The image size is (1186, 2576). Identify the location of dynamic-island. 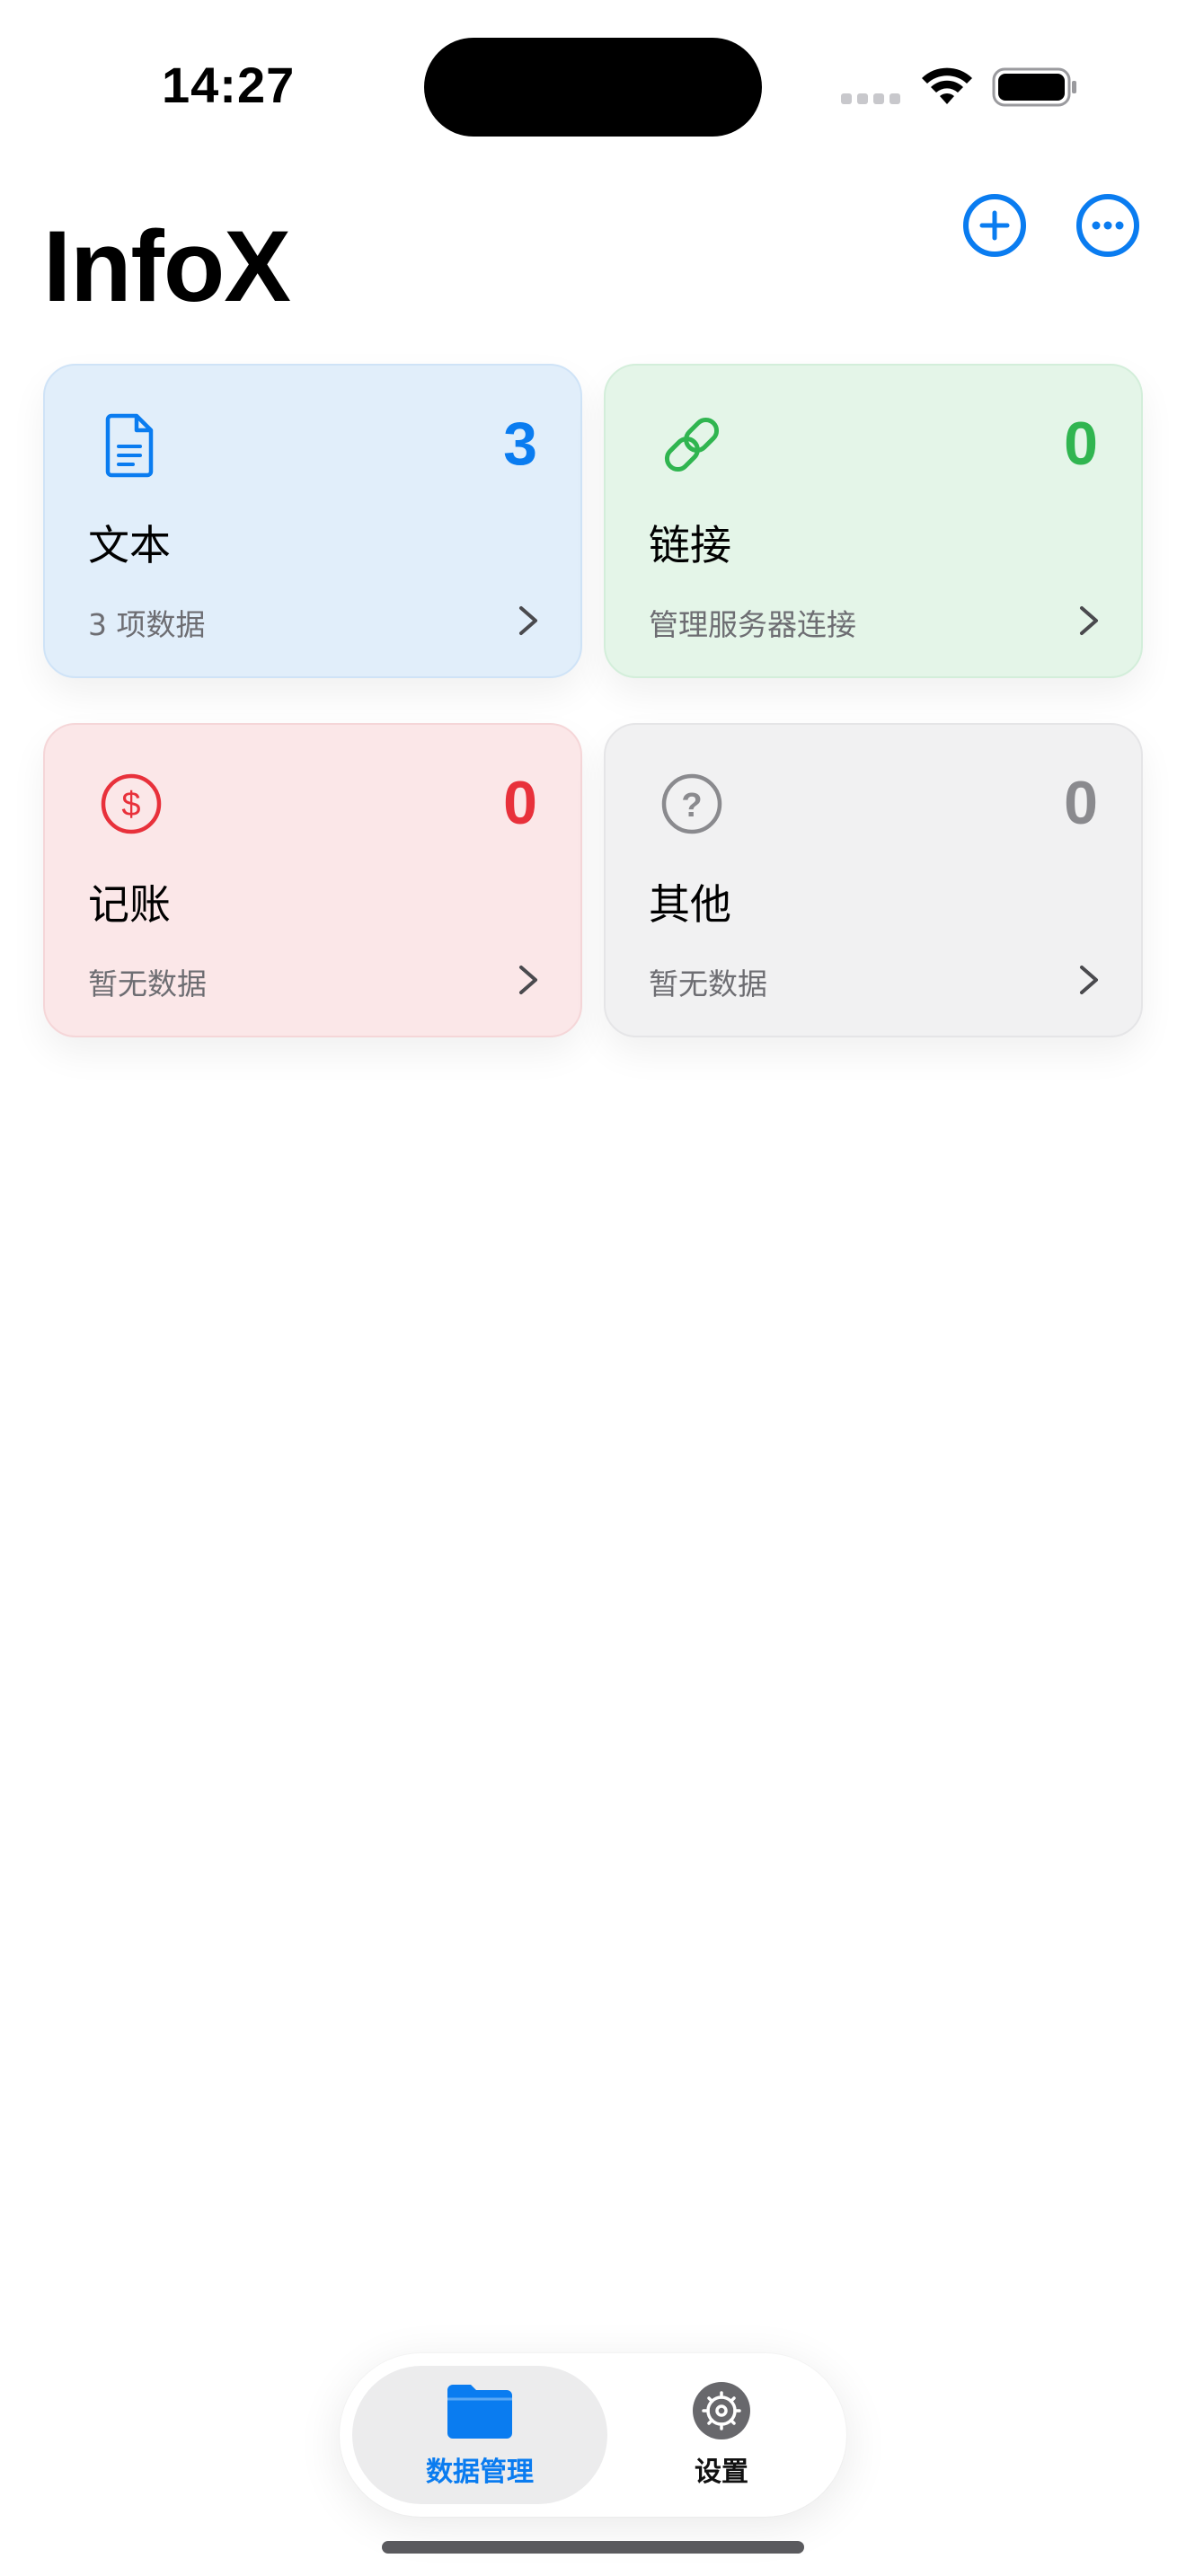
(593, 87).